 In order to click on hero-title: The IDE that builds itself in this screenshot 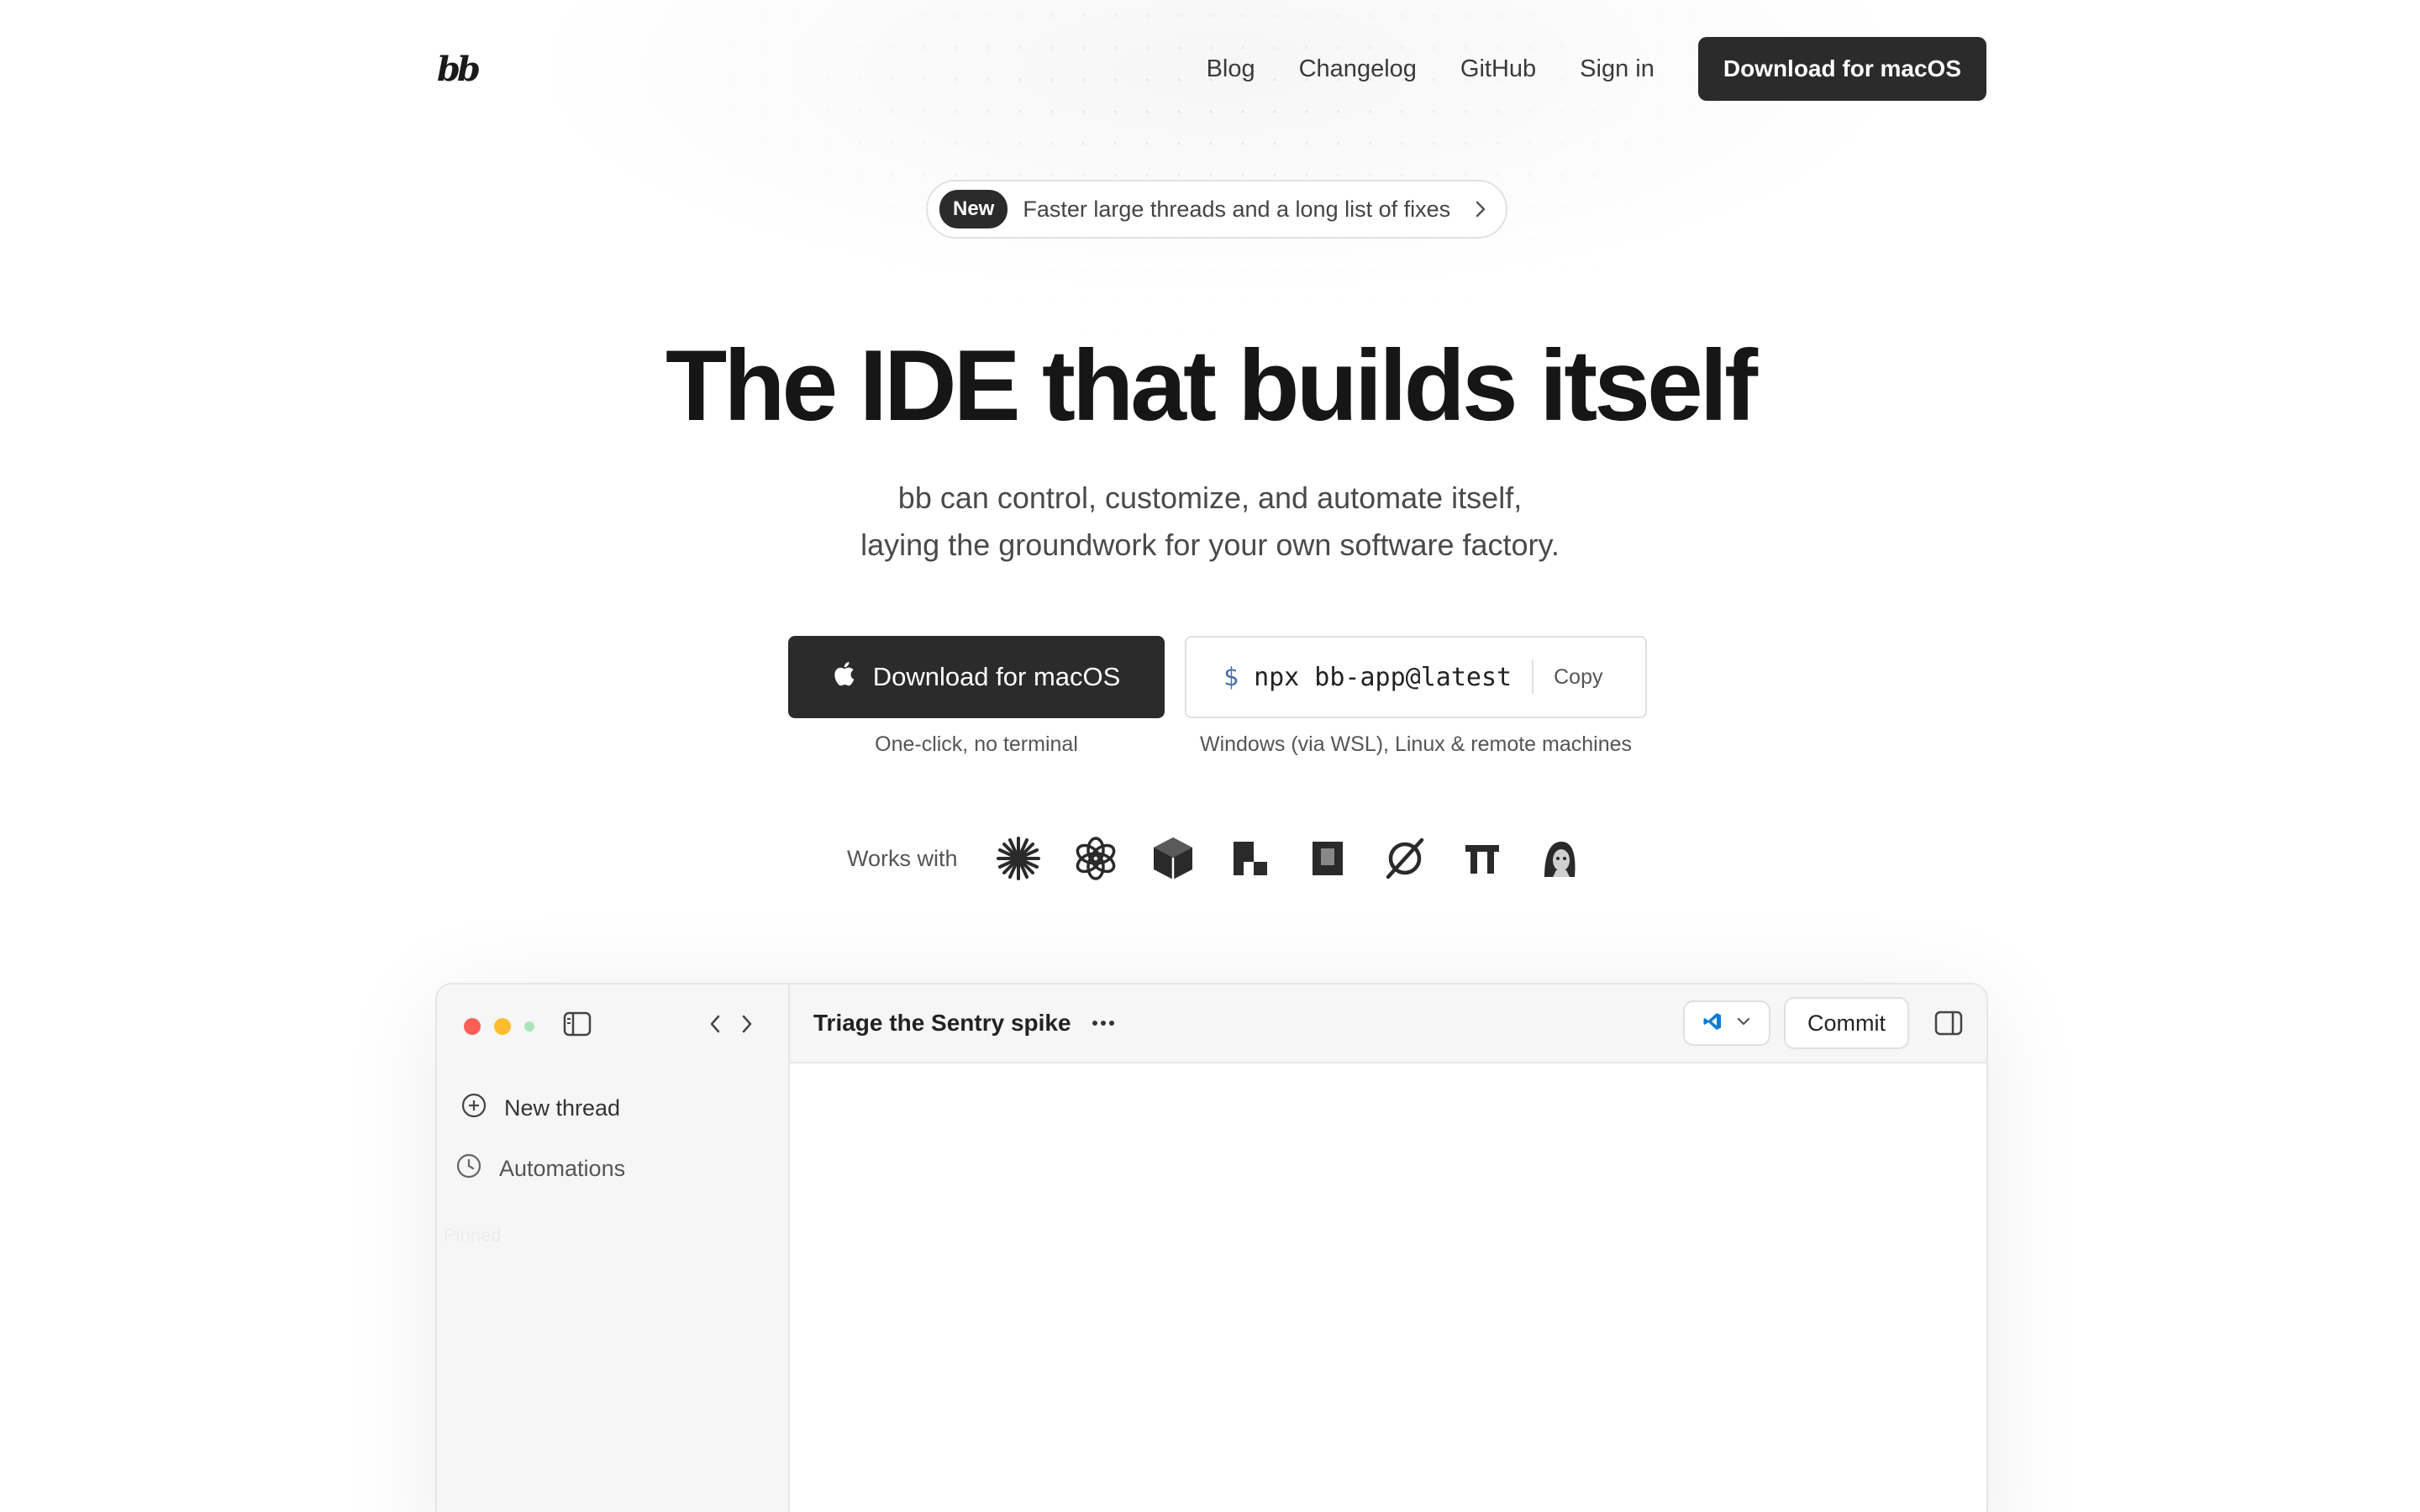, I will do `click(1211, 385)`.